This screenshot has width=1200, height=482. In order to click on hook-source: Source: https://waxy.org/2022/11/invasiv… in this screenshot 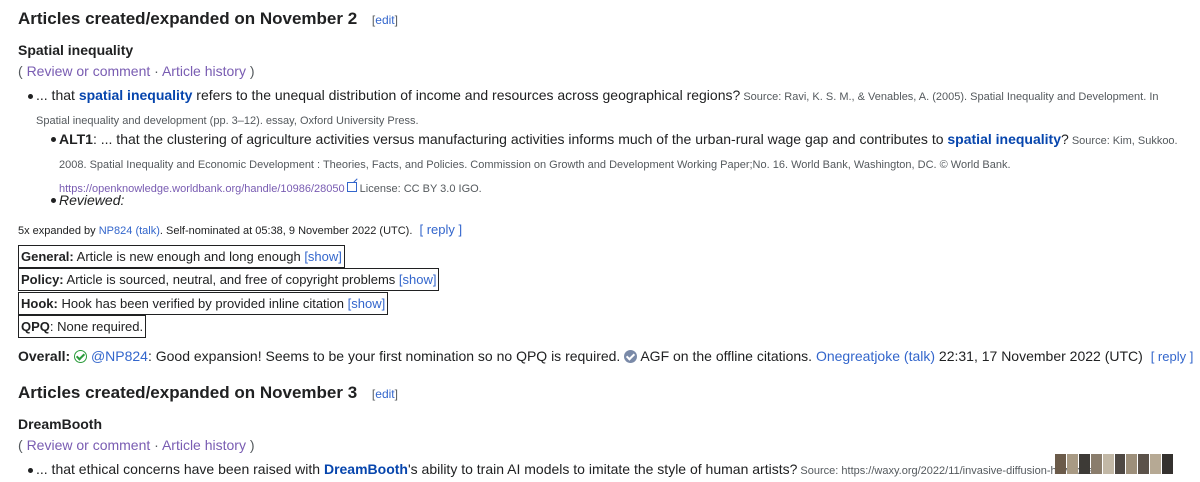, I will do `click(945, 471)`.